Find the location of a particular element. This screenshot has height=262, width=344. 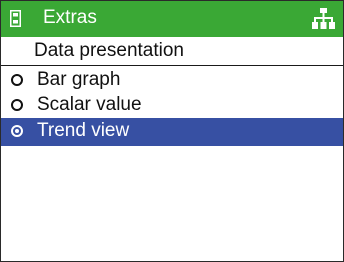

network-tree-icon is located at coordinates (323, 18).